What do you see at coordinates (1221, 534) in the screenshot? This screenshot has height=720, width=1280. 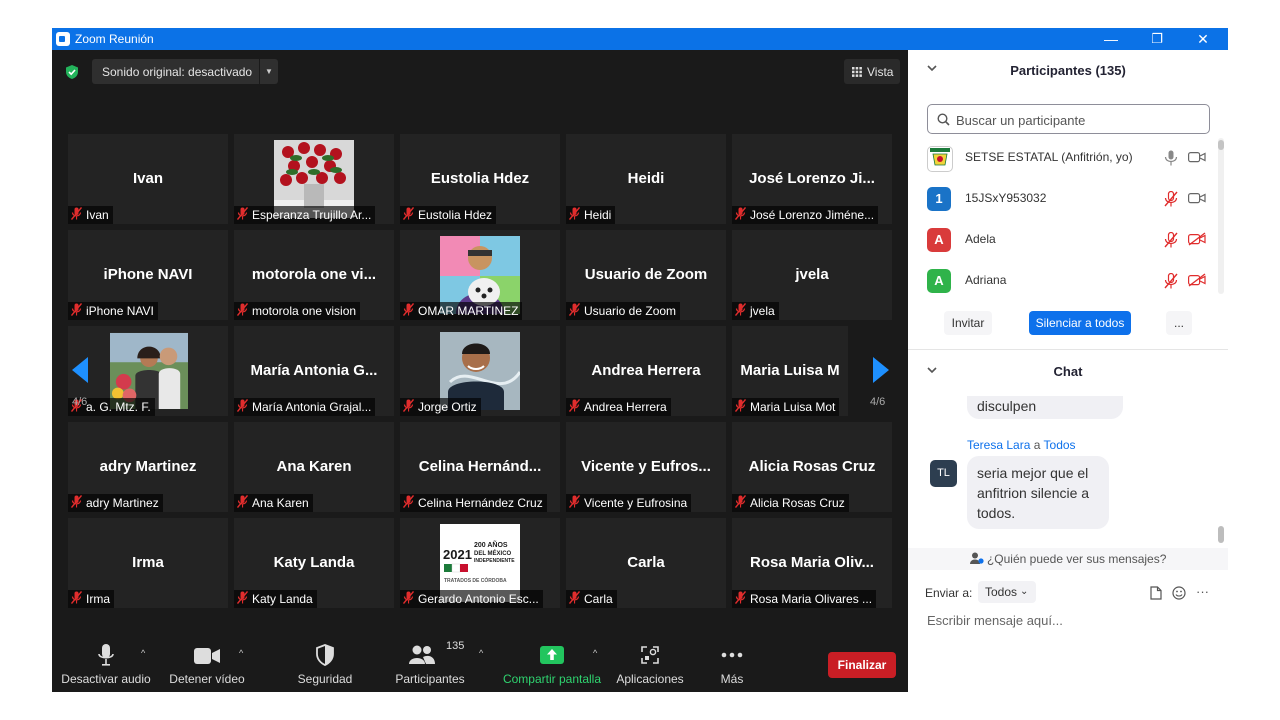 I see `chat-scrollbar` at bounding box center [1221, 534].